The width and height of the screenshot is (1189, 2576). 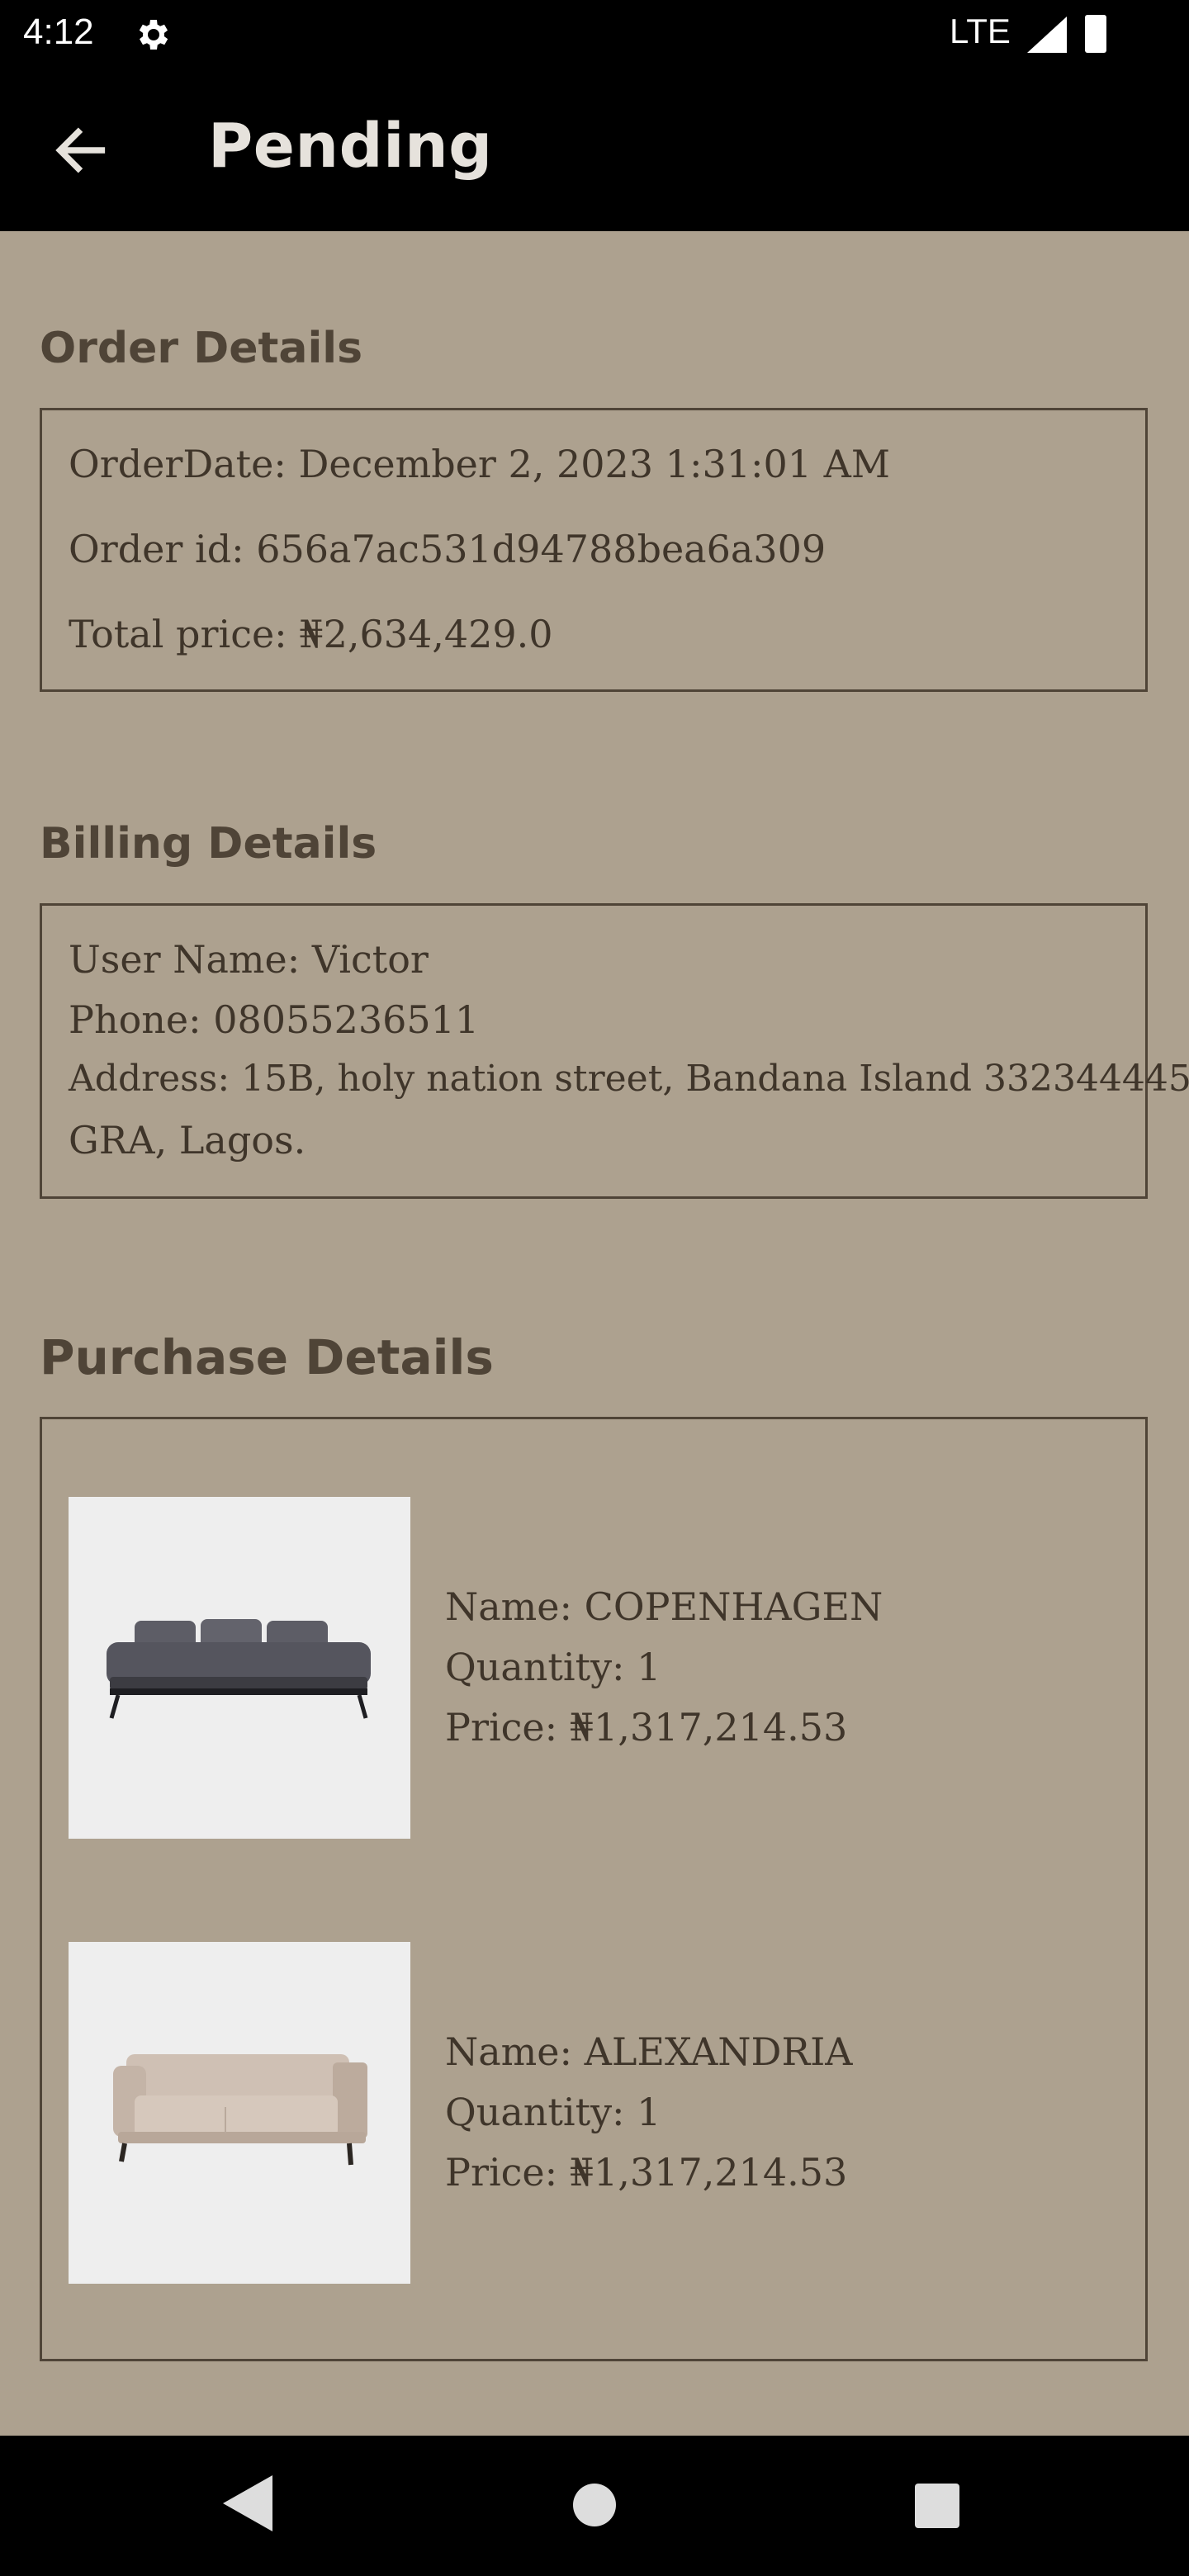 What do you see at coordinates (350, 146) in the screenshot?
I see `page-title: Pending` at bounding box center [350, 146].